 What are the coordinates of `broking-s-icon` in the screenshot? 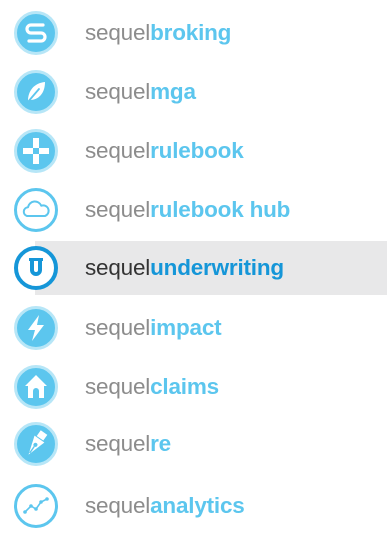 It's located at (36, 33).